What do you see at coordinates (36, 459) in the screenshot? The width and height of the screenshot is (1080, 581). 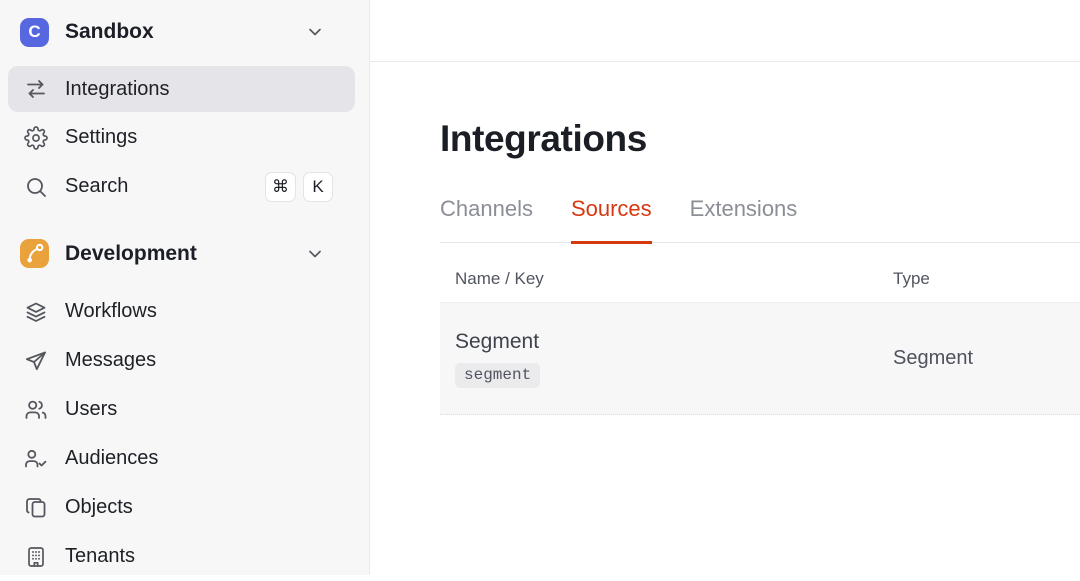 I see `user-check-icon` at bounding box center [36, 459].